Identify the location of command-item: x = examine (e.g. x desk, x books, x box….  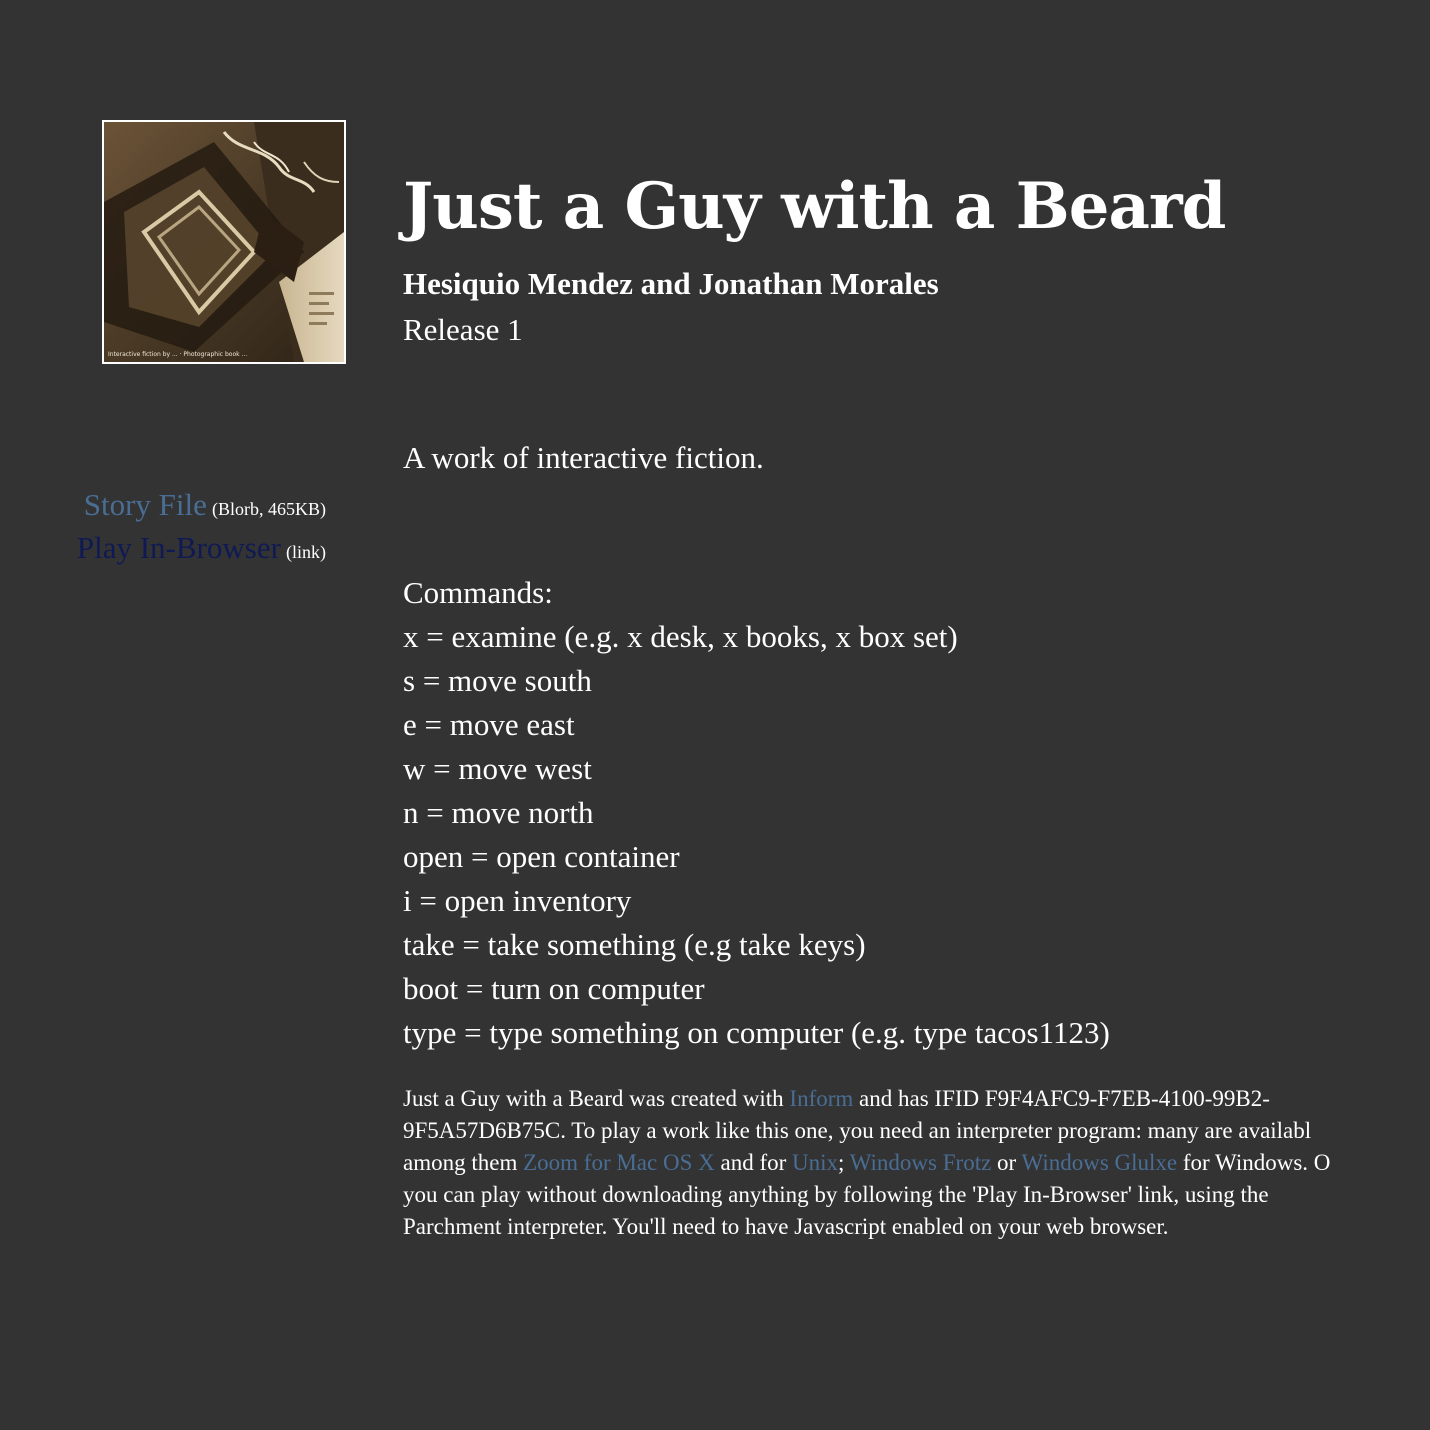
(680, 636).